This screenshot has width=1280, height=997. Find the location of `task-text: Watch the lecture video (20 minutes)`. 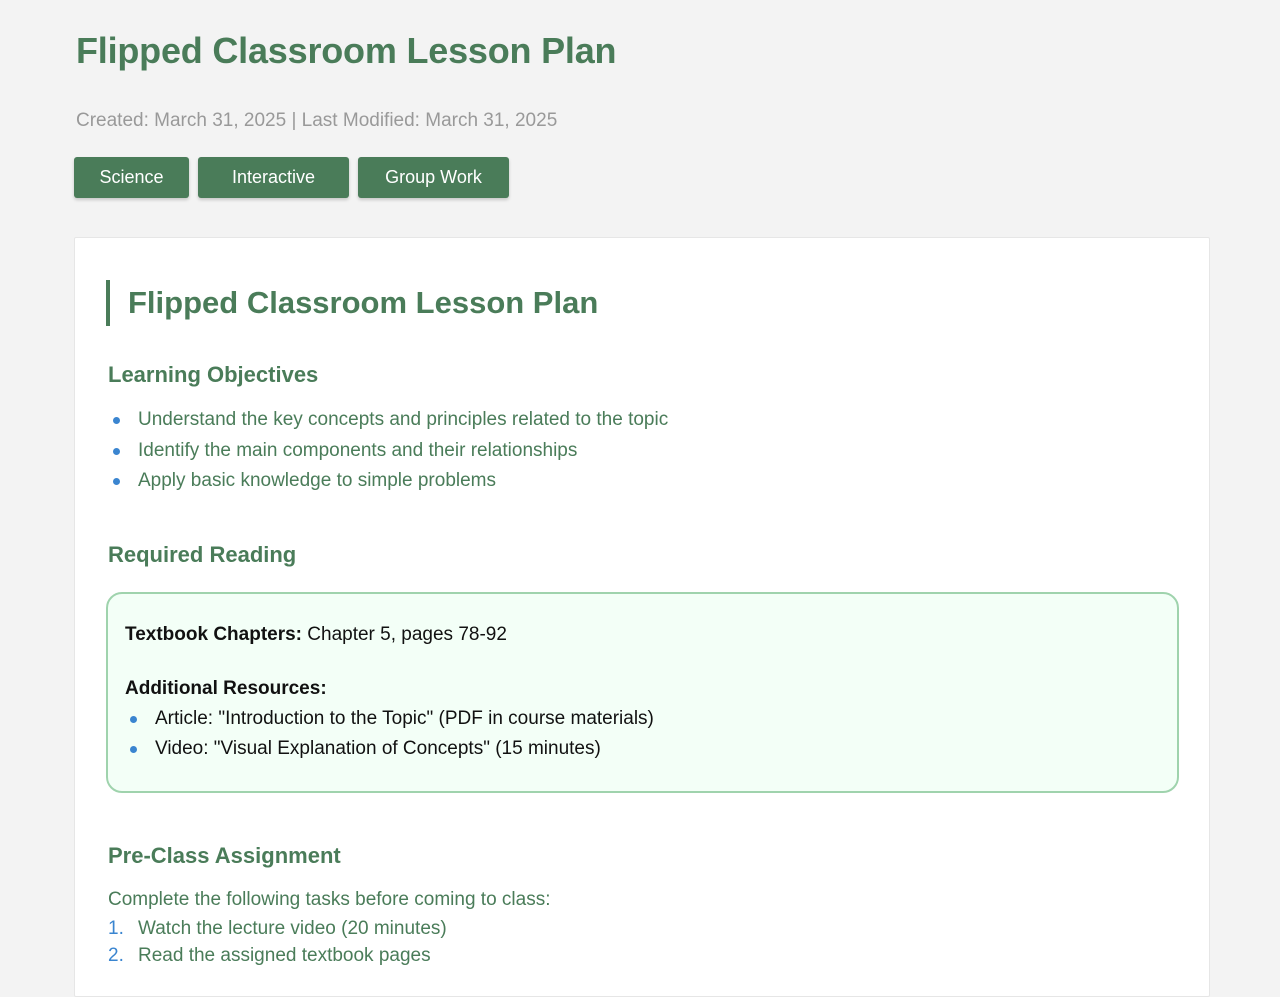

task-text: Watch the lecture video (20 minutes) is located at coordinates (292, 928).